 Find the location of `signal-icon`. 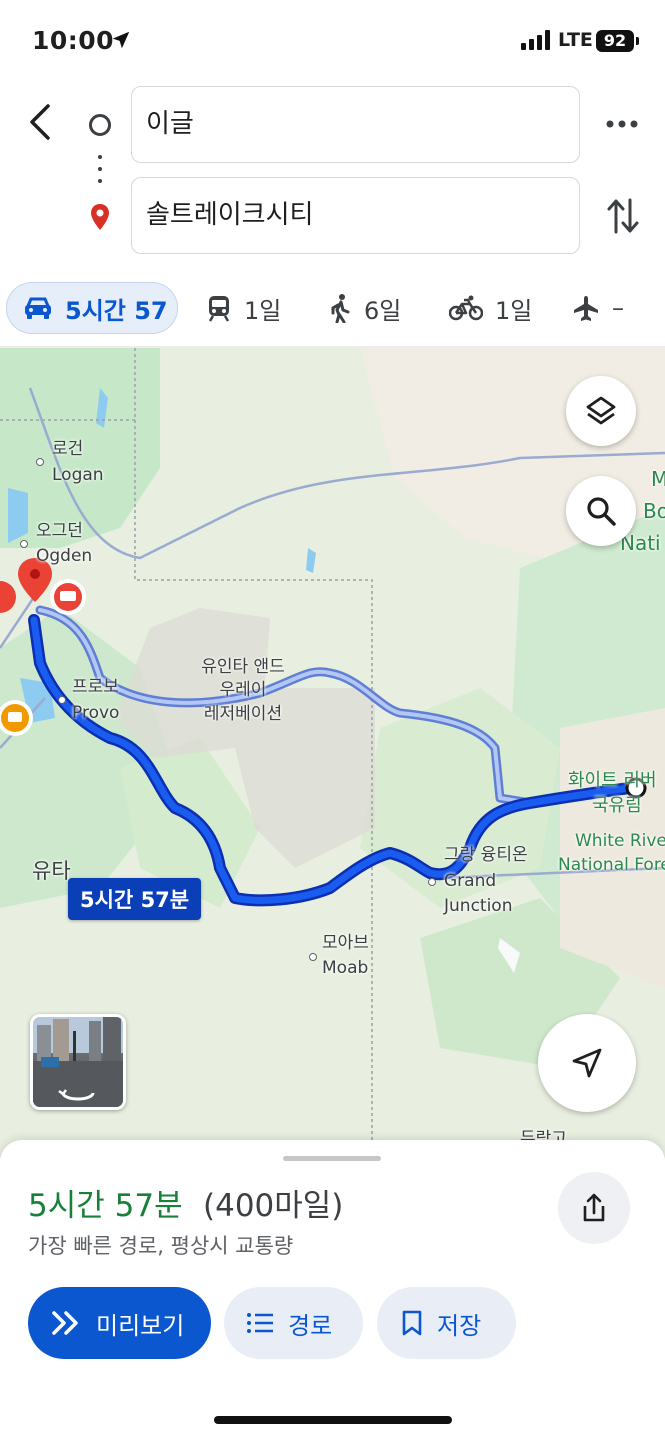

signal-icon is located at coordinates (535, 40).